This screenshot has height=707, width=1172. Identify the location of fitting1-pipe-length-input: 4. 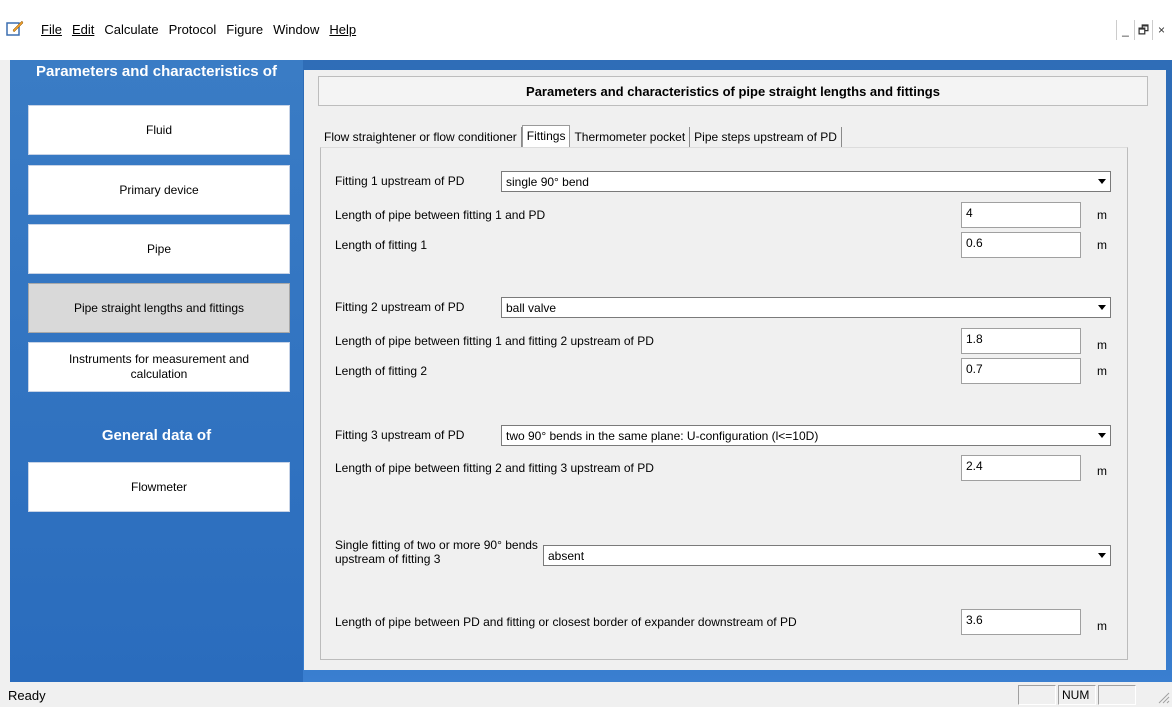
(1021, 215).